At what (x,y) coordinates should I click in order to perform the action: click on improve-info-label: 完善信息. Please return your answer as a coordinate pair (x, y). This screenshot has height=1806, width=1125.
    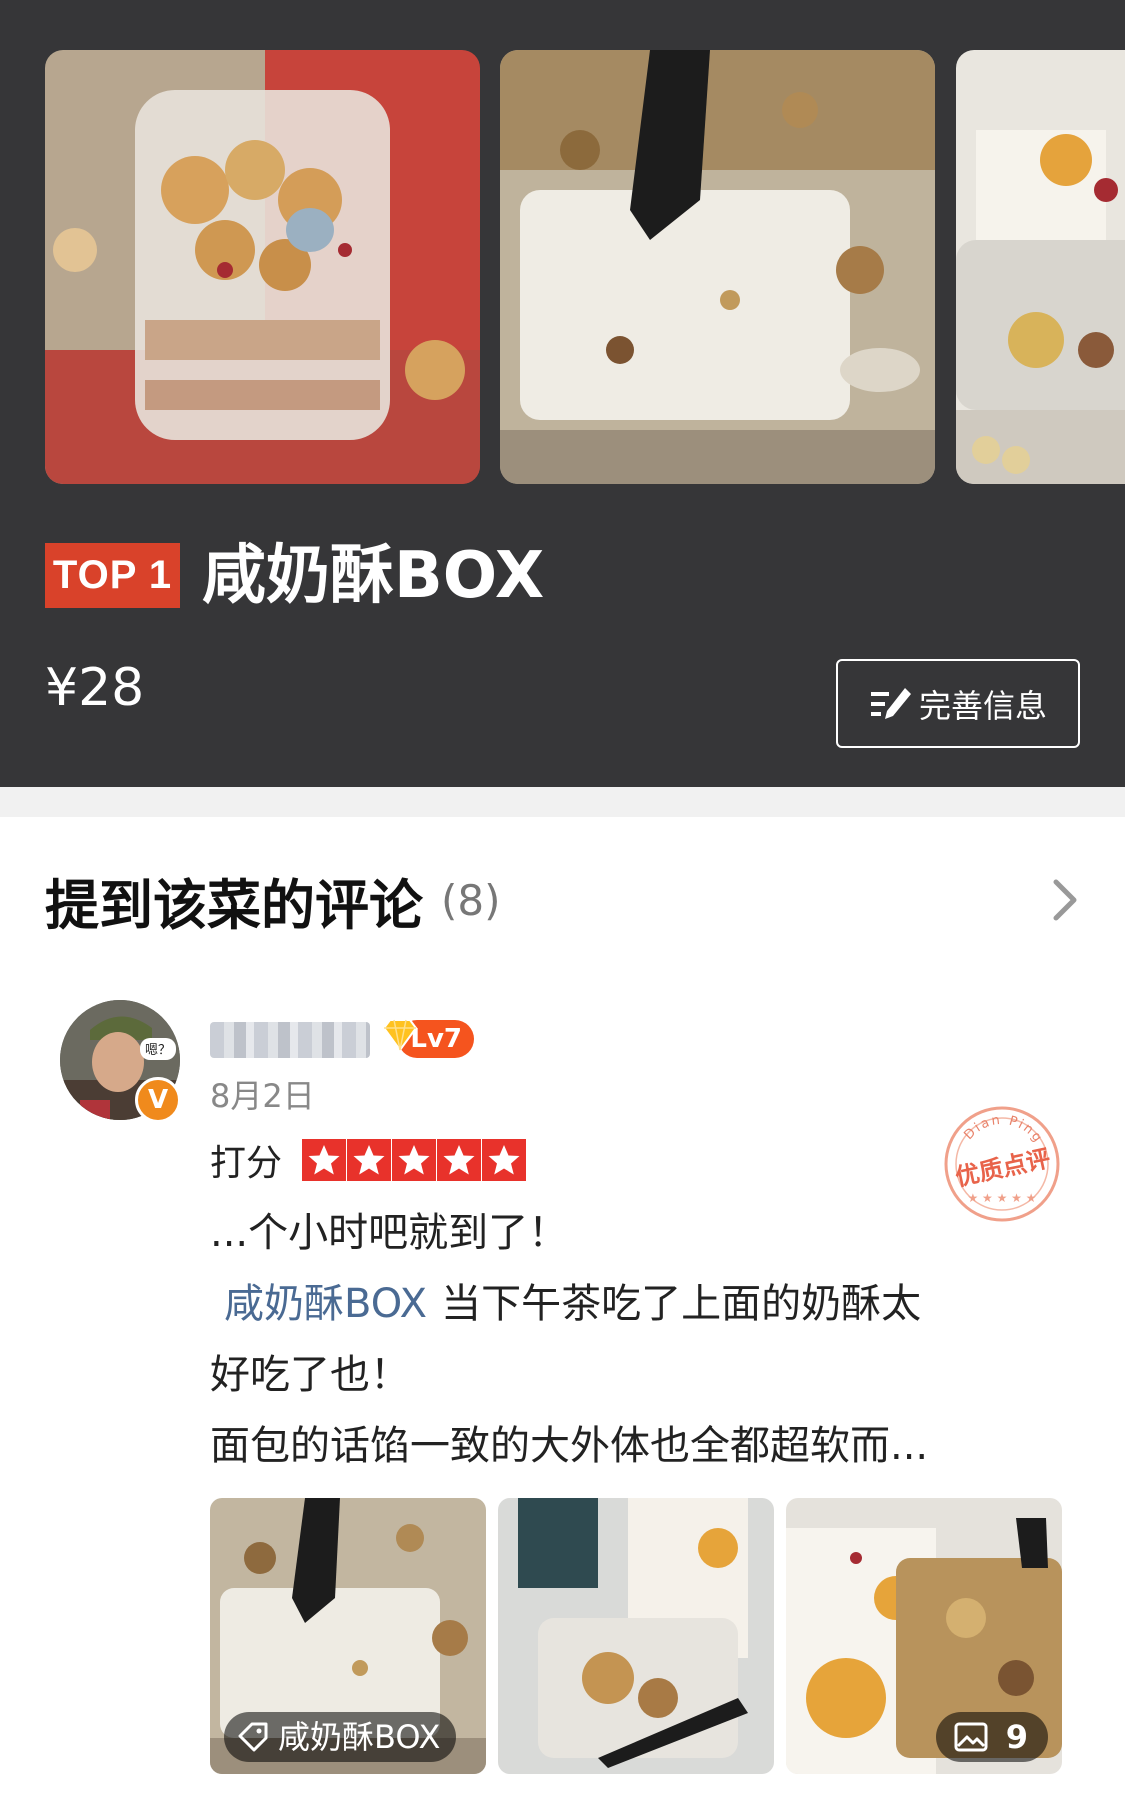
    Looking at the image, I should click on (982, 705).